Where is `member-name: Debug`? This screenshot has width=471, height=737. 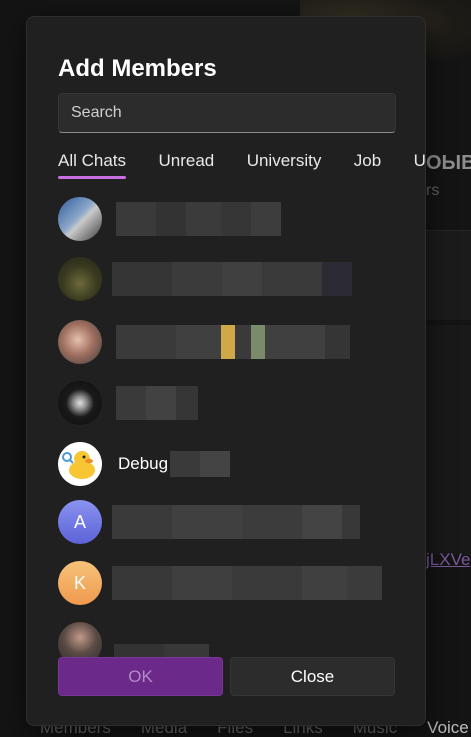 member-name: Debug is located at coordinates (143, 463).